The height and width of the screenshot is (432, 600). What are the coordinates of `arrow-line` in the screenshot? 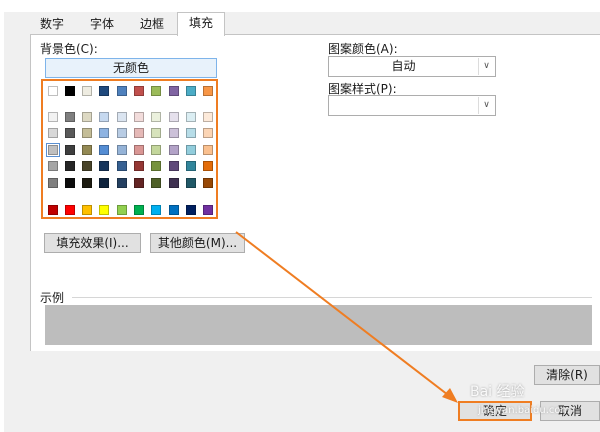 It's located at (344, 315).